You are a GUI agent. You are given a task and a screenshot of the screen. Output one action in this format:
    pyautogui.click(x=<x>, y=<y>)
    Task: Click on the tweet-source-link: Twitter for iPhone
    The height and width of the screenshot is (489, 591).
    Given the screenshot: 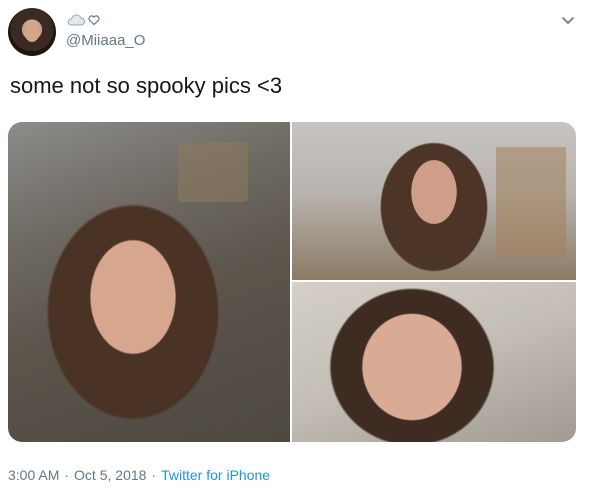 What is the action you would take?
    pyautogui.click(x=215, y=475)
    